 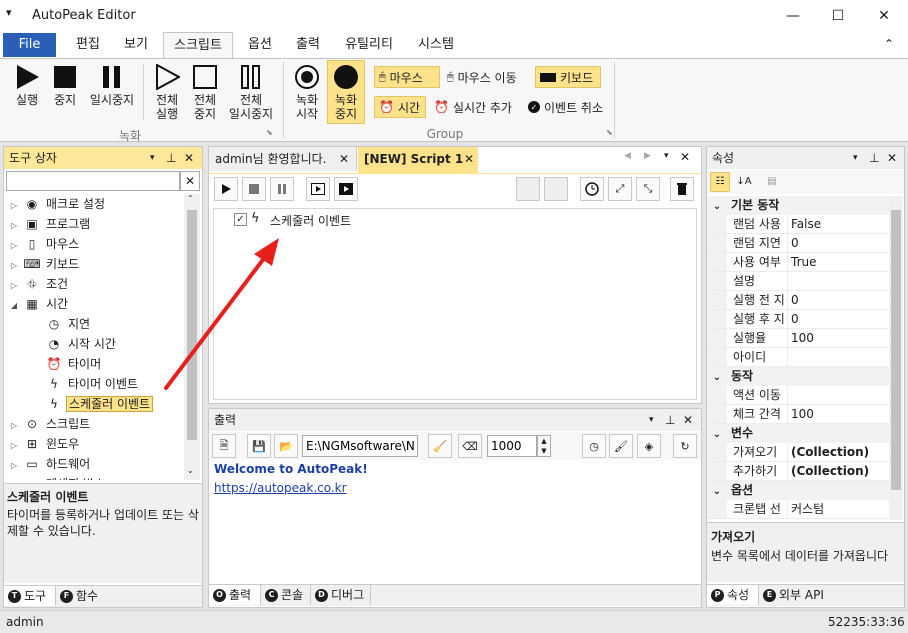 I want to click on tree-item: ▷ ⛗ 조건, so click(x=95, y=284).